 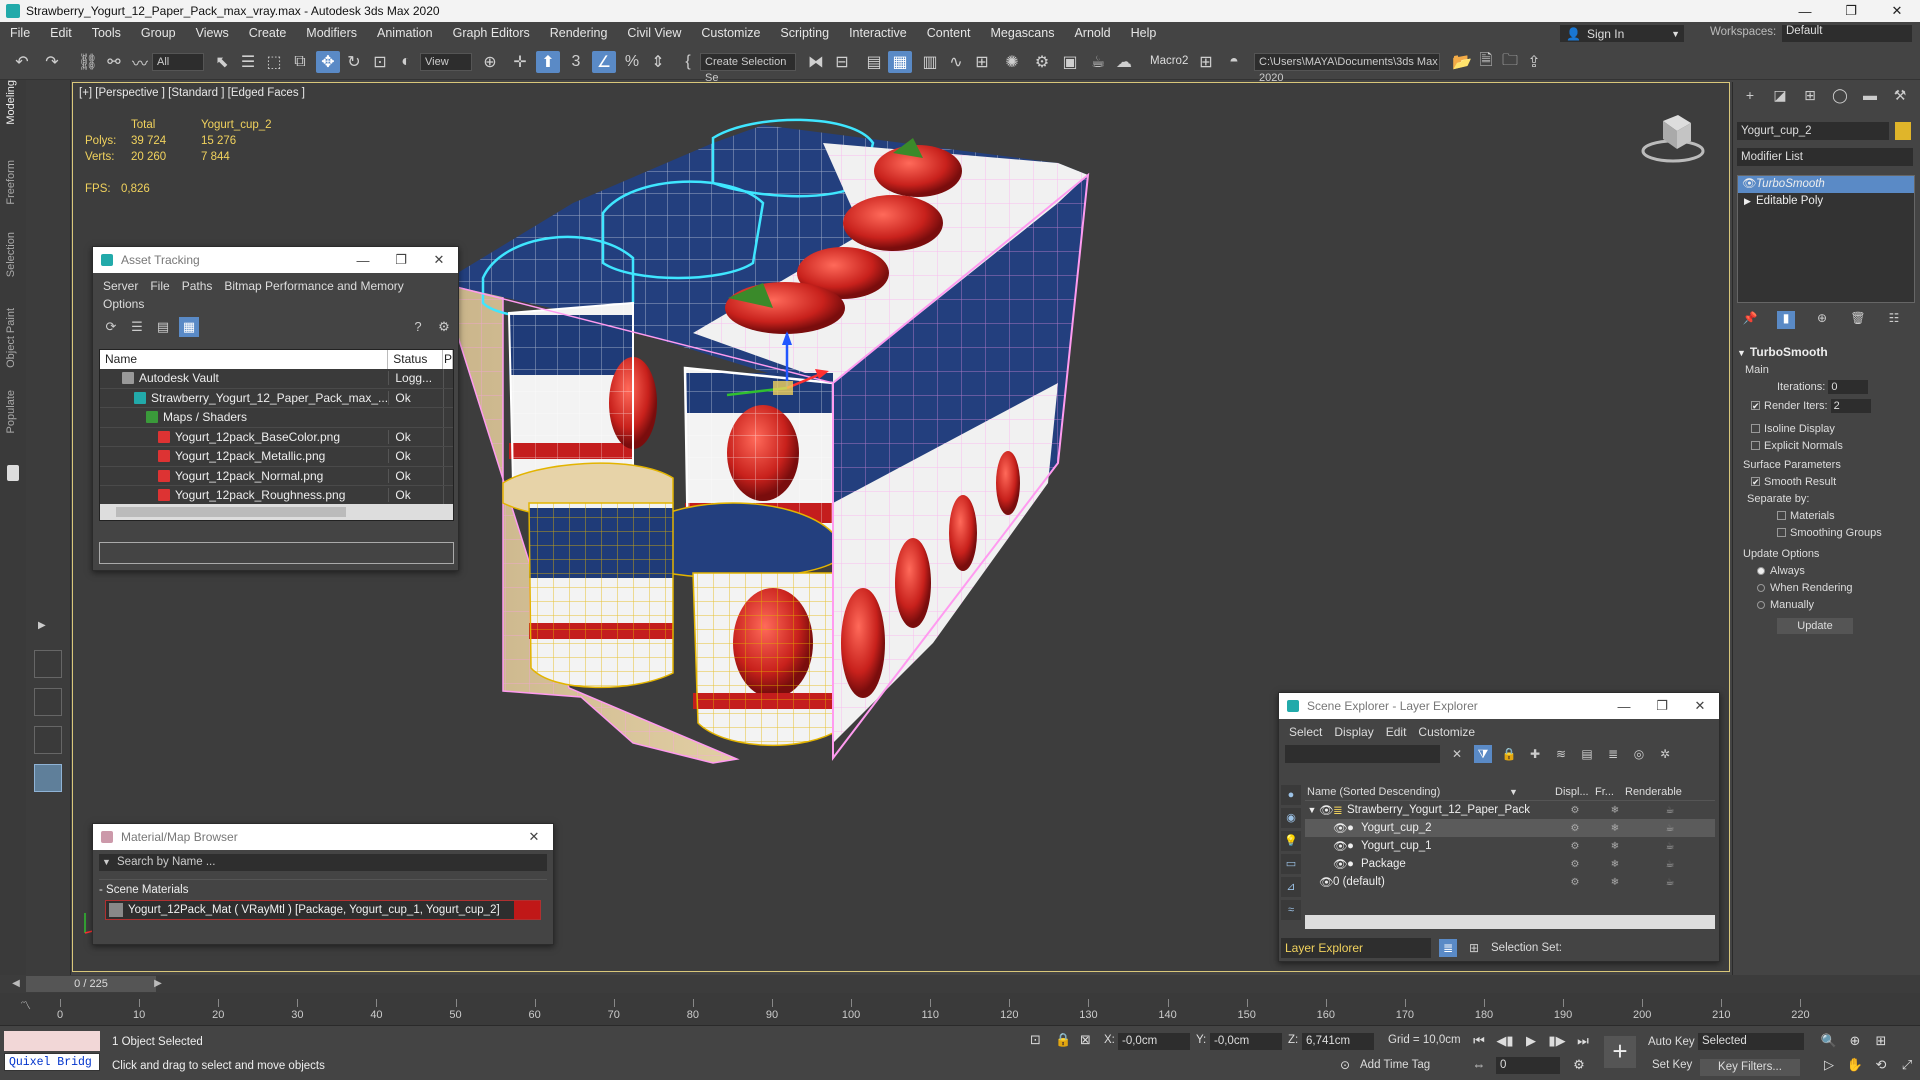 What do you see at coordinates (1639, 754) in the screenshot?
I see `highlight-icon: ◎` at bounding box center [1639, 754].